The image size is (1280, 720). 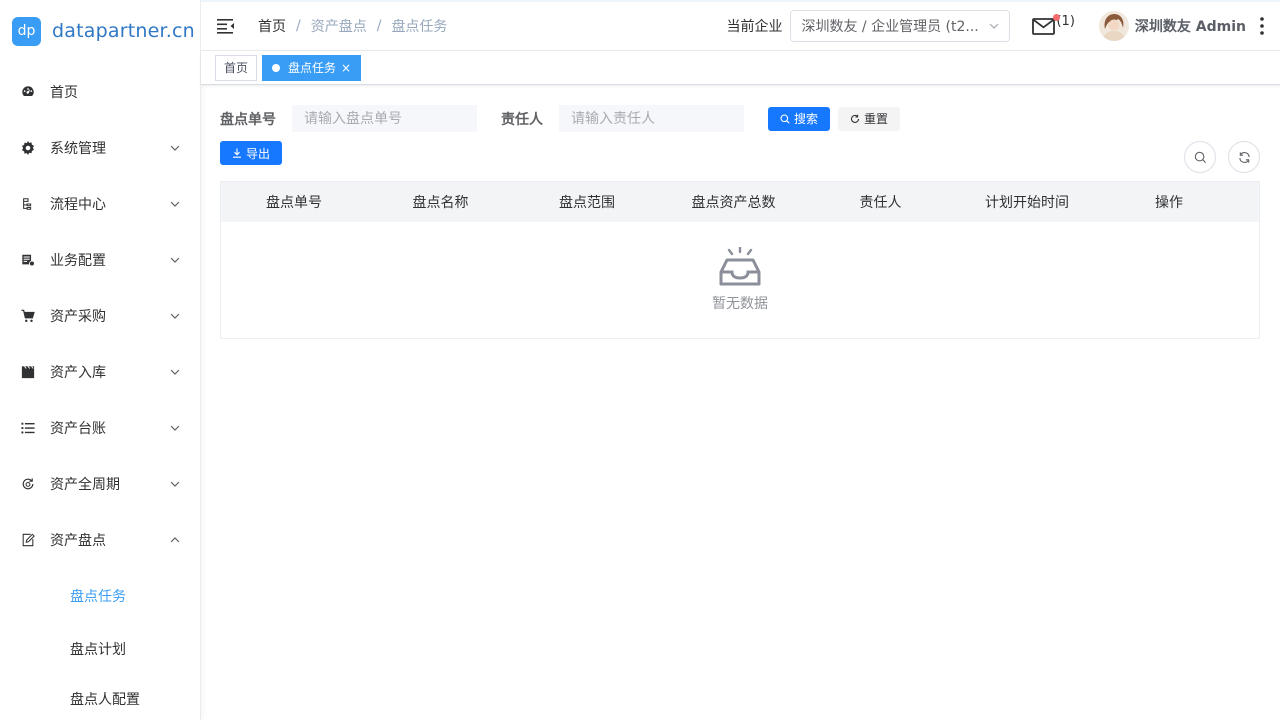 What do you see at coordinates (27, 484) in the screenshot?
I see `cycle-icon` at bounding box center [27, 484].